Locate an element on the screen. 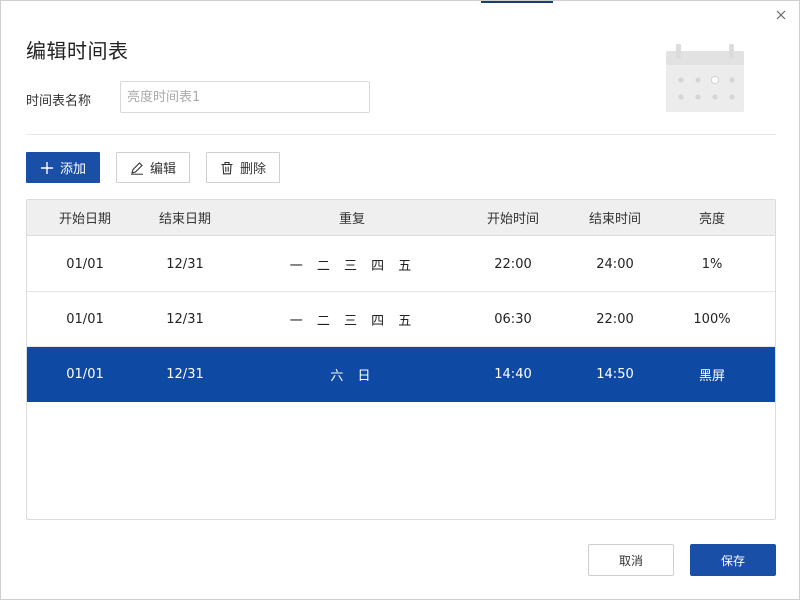 The height and width of the screenshot is (600, 800). edit-button: 编辑 is located at coordinates (153, 167).